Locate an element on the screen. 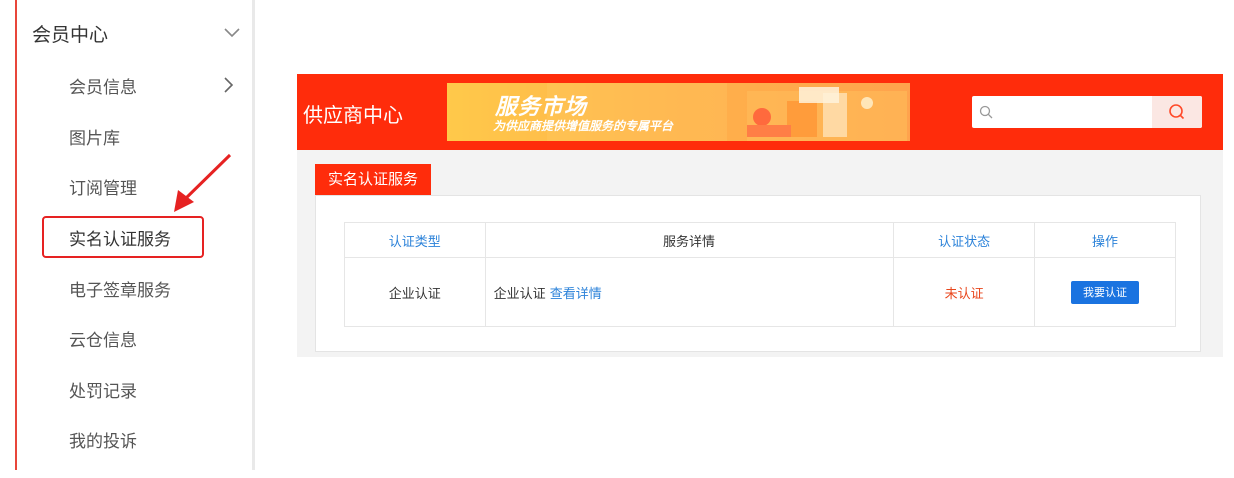  sidebar-accent-line is located at coordinates (16, 235).